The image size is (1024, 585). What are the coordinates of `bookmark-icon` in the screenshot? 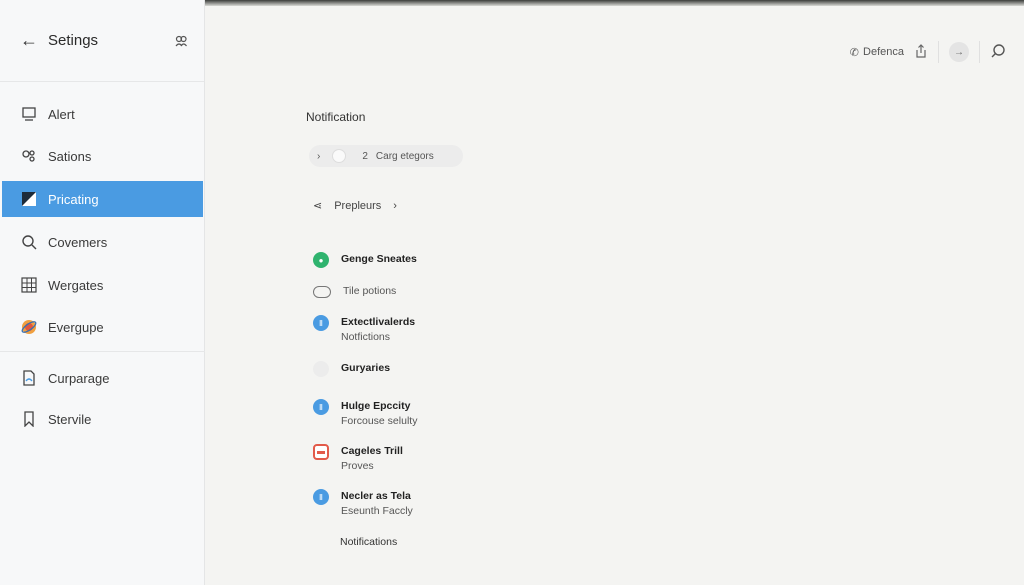 It's located at (29, 419).